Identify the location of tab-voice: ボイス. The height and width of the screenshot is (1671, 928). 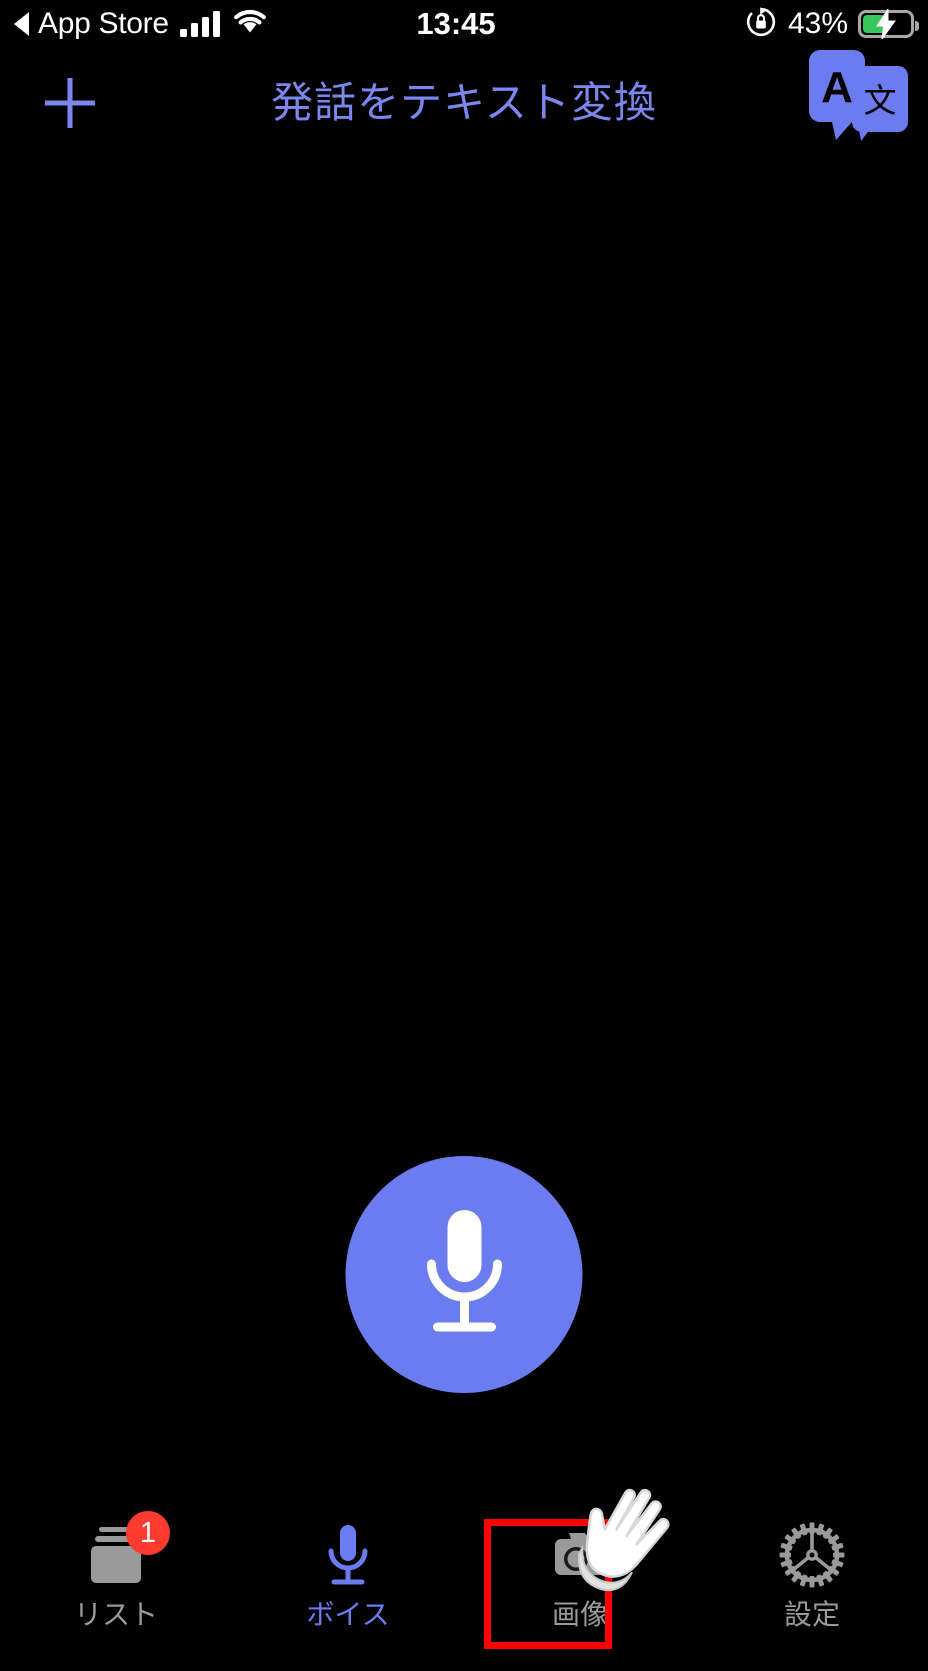
(348, 1576).